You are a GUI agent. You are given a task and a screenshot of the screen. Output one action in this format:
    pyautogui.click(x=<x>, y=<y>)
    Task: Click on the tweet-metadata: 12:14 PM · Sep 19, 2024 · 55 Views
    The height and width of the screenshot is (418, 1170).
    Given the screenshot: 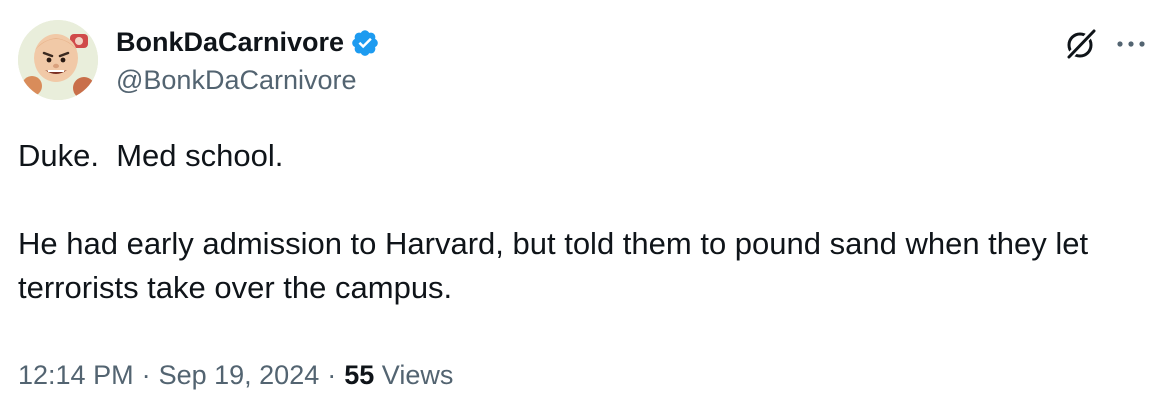 What is the action you would take?
    pyautogui.click(x=235, y=375)
    